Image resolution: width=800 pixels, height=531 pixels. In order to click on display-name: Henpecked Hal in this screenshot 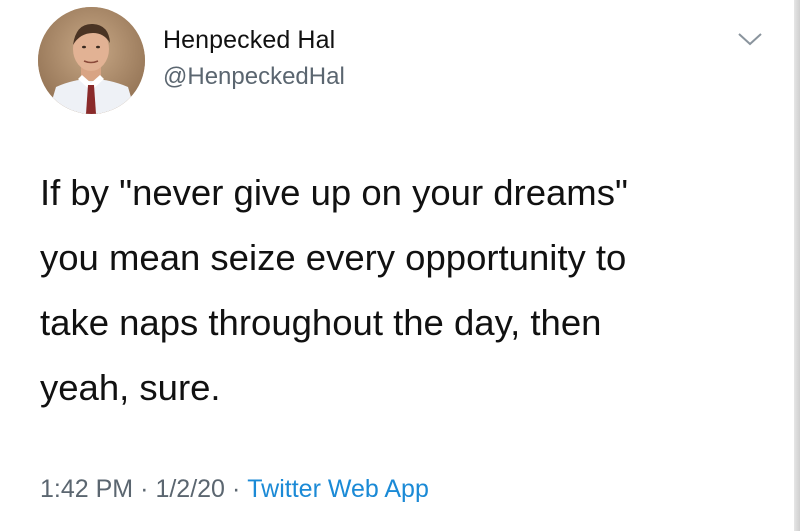, I will do `click(249, 40)`.